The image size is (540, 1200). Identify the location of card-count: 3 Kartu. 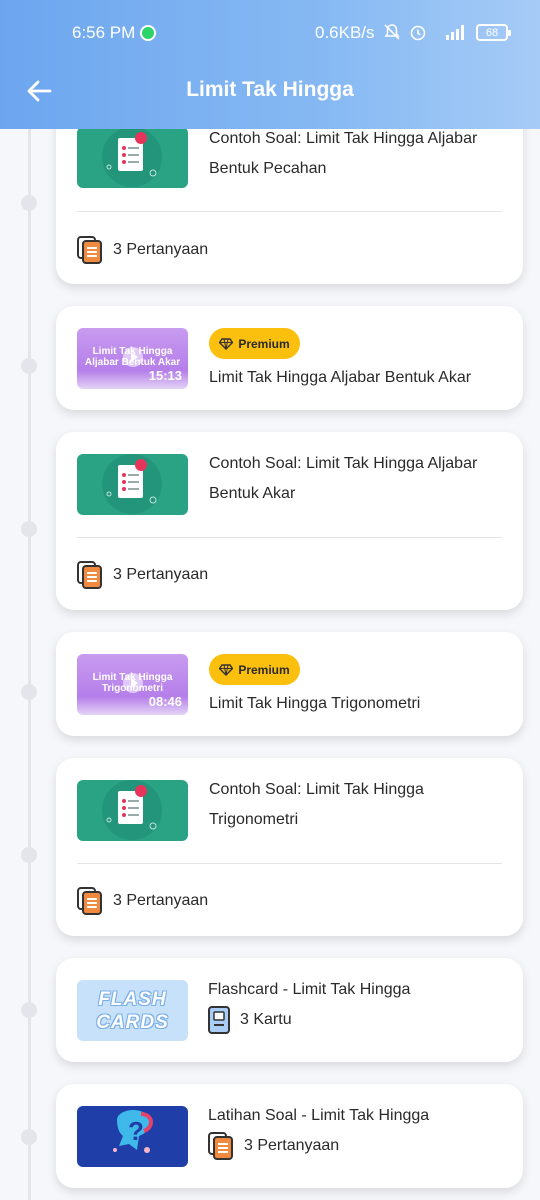
(250, 1020).